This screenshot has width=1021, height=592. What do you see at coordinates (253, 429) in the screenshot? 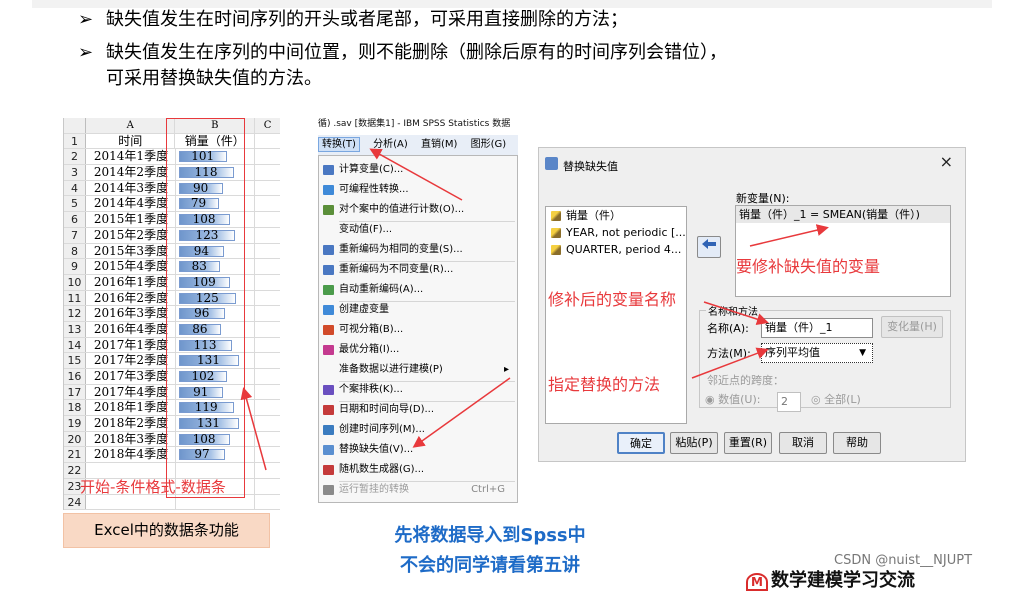
I see `arrow-excel` at bounding box center [253, 429].